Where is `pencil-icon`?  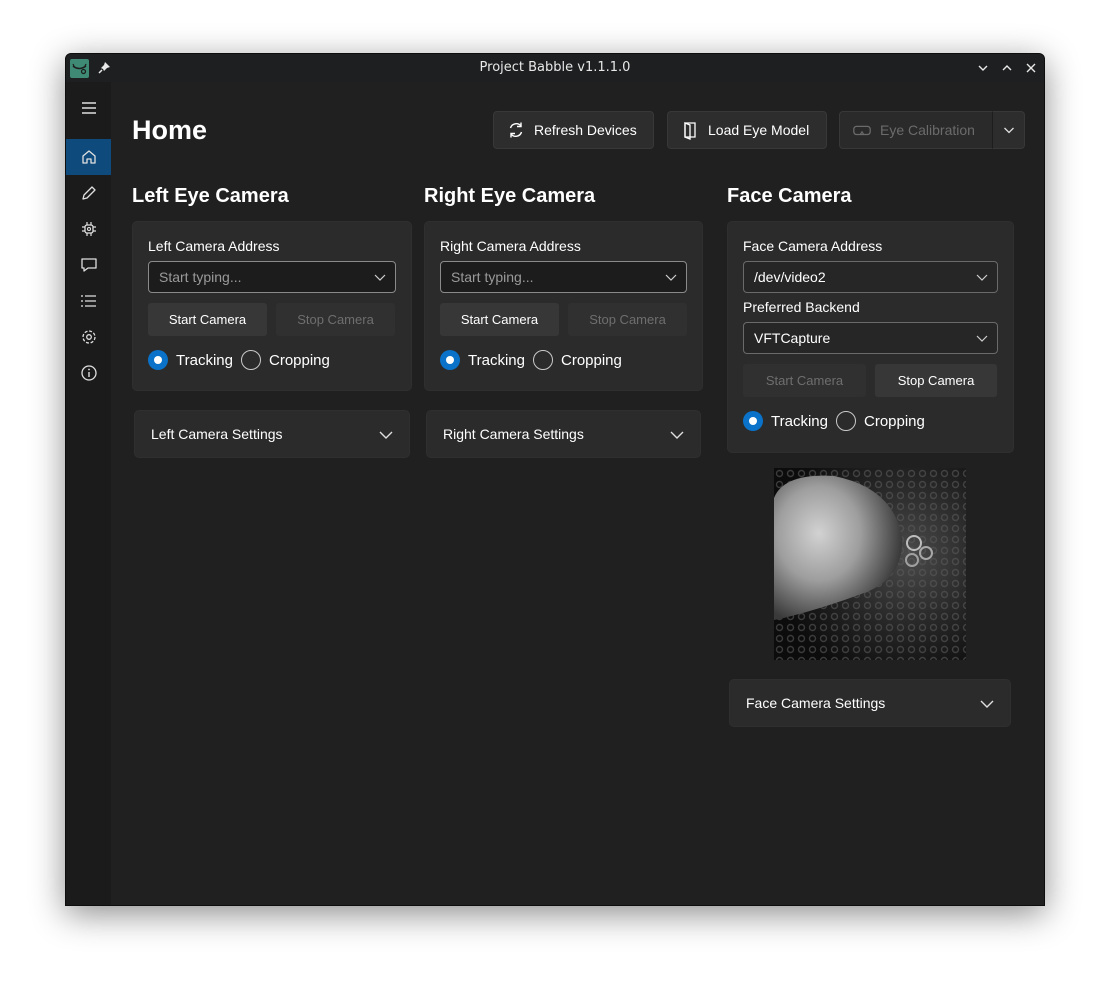
pencil-icon is located at coordinates (88, 193).